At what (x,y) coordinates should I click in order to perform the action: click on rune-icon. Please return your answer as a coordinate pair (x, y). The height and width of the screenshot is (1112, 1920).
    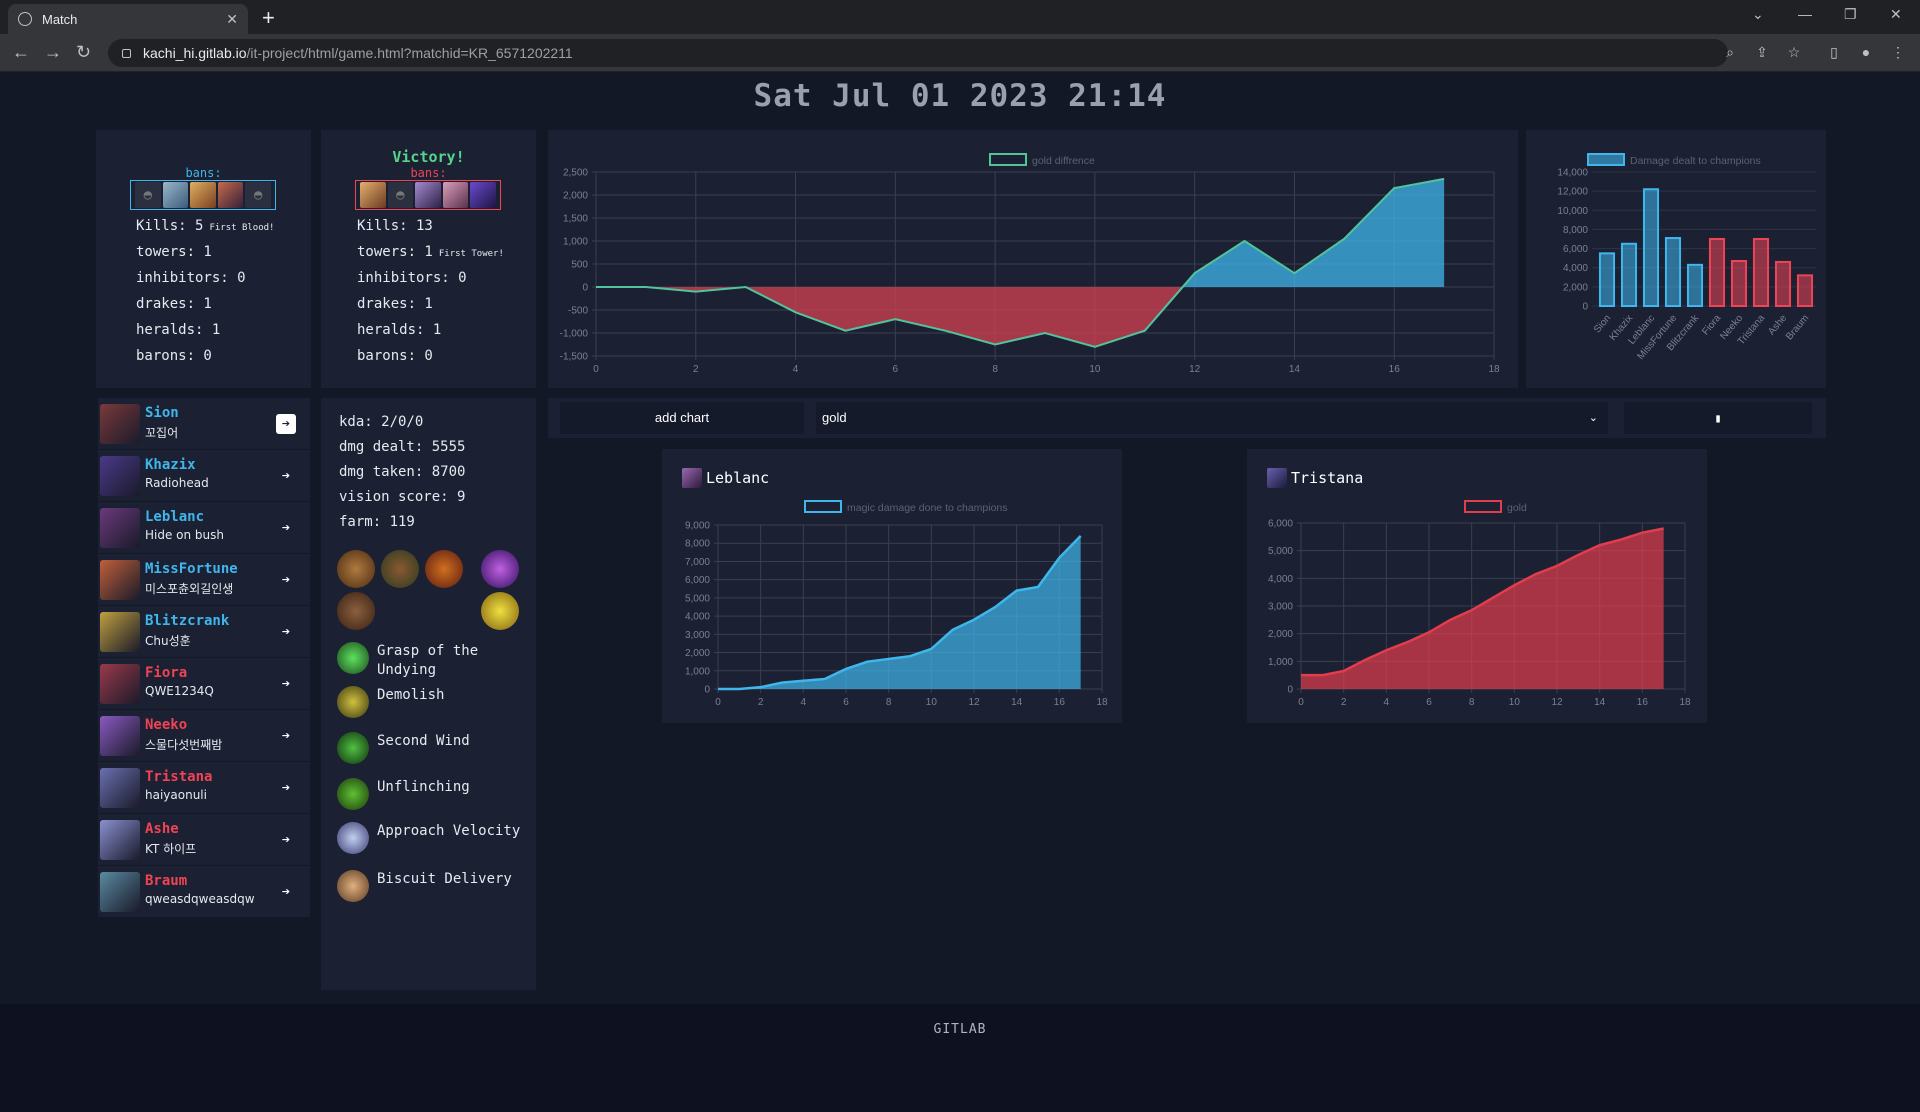
    Looking at the image, I should click on (353, 838).